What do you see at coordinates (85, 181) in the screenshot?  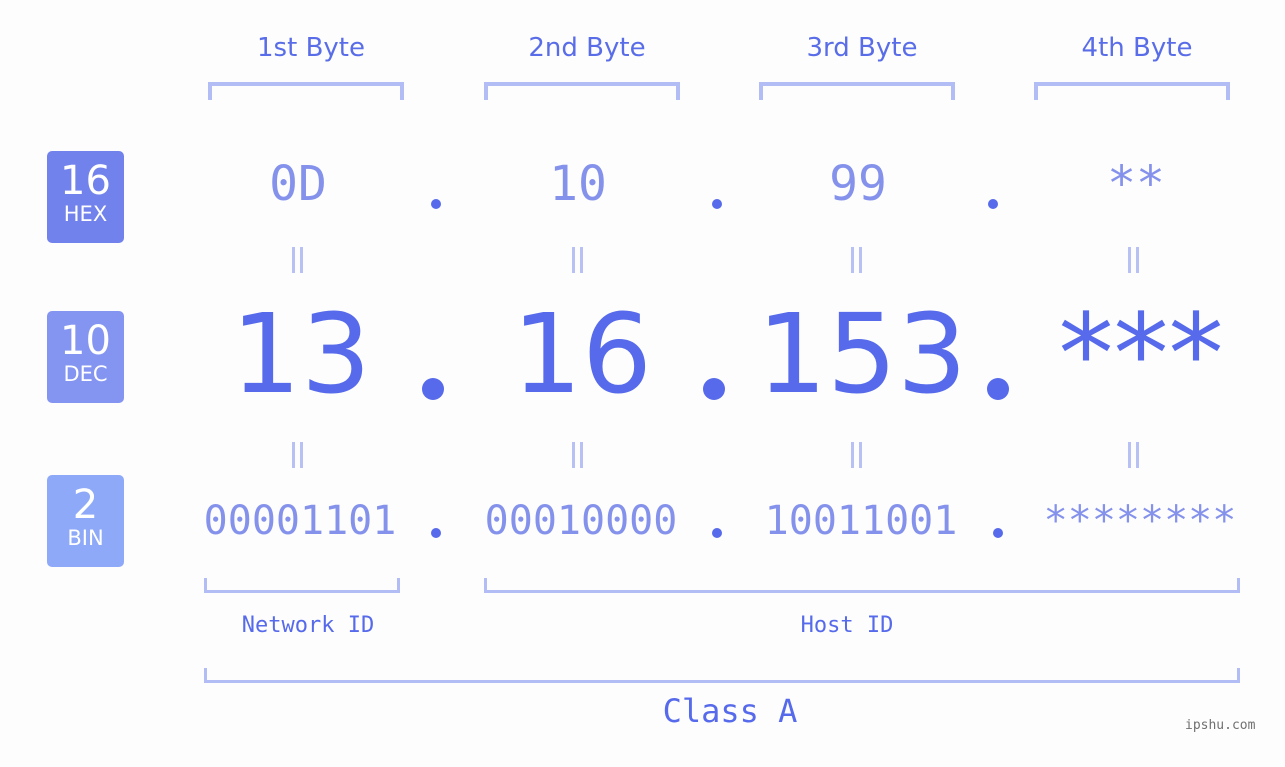 I see `hex-badge-base: 16` at bounding box center [85, 181].